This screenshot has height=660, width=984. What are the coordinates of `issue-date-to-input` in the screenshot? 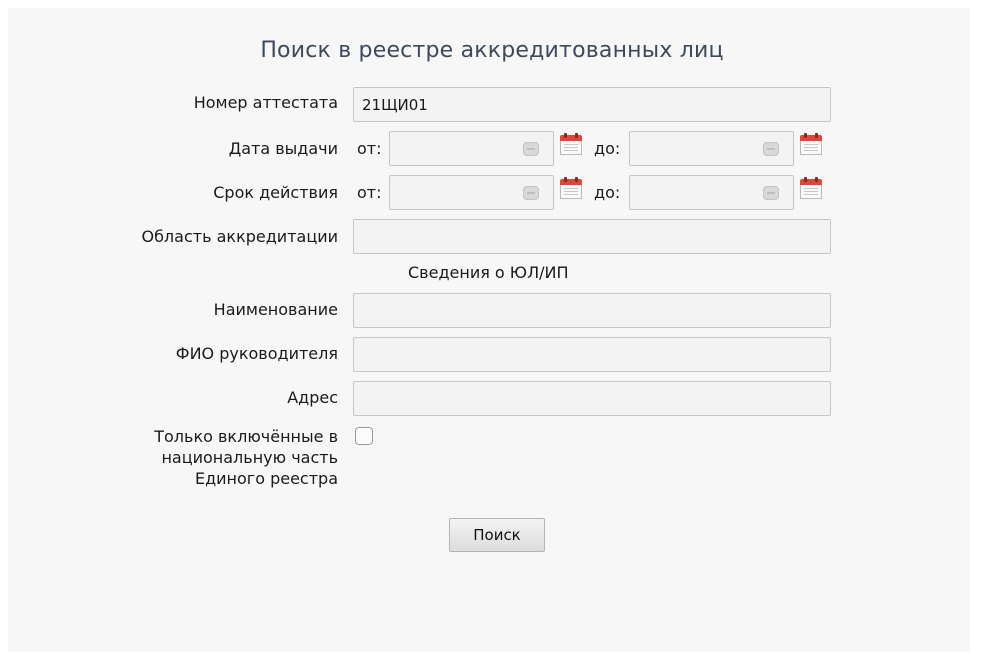 It's located at (711, 148).